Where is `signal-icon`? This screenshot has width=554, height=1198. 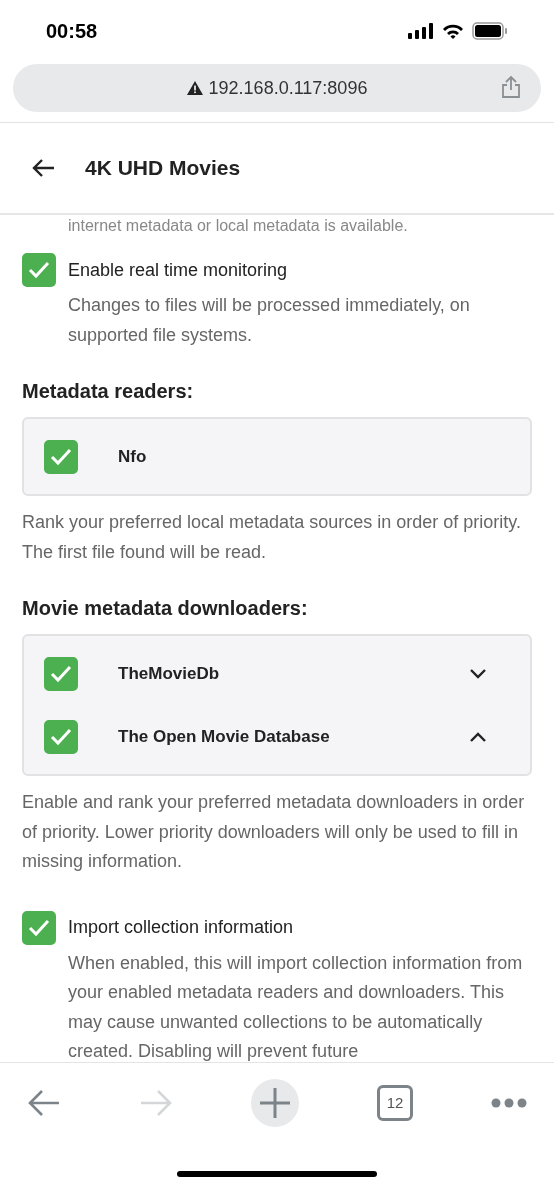
signal-icon is located at coordinates (421, 31).